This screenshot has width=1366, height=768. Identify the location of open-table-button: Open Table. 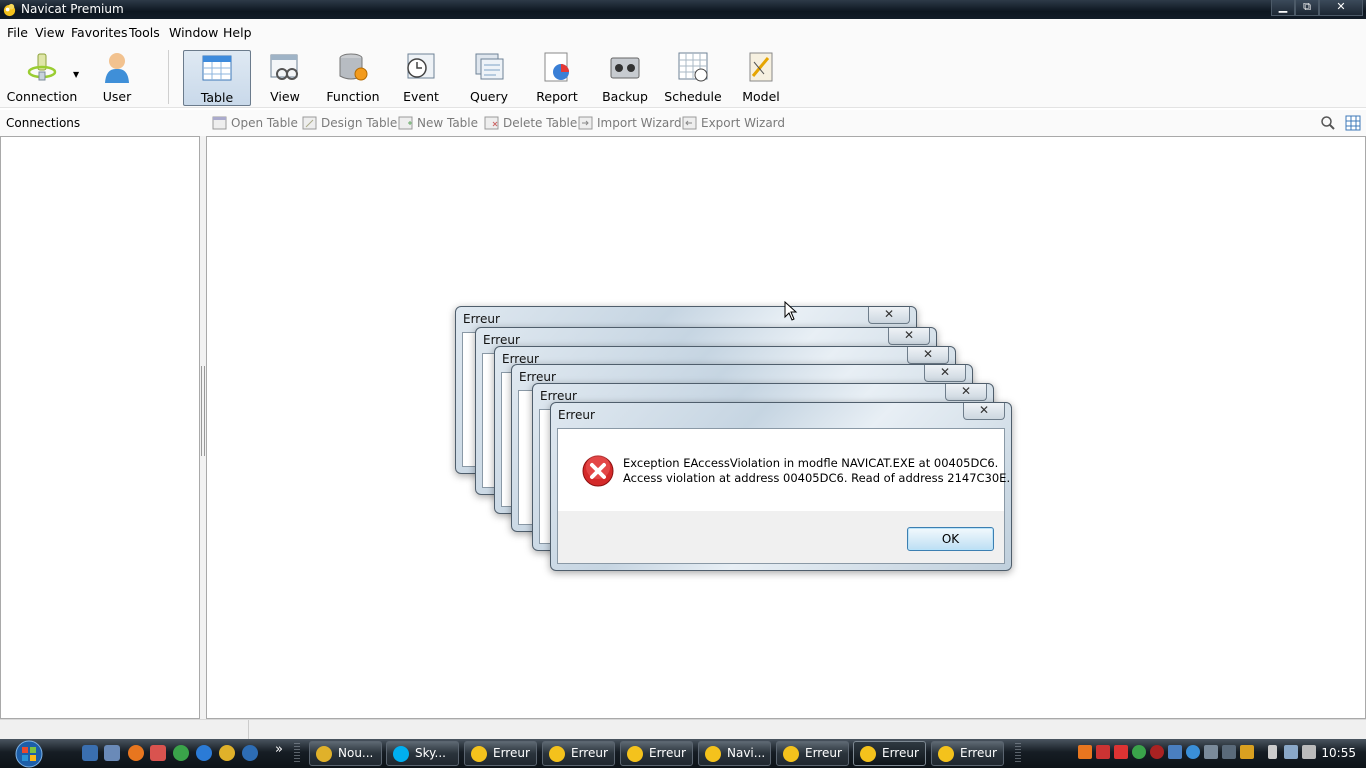
(255, 123).